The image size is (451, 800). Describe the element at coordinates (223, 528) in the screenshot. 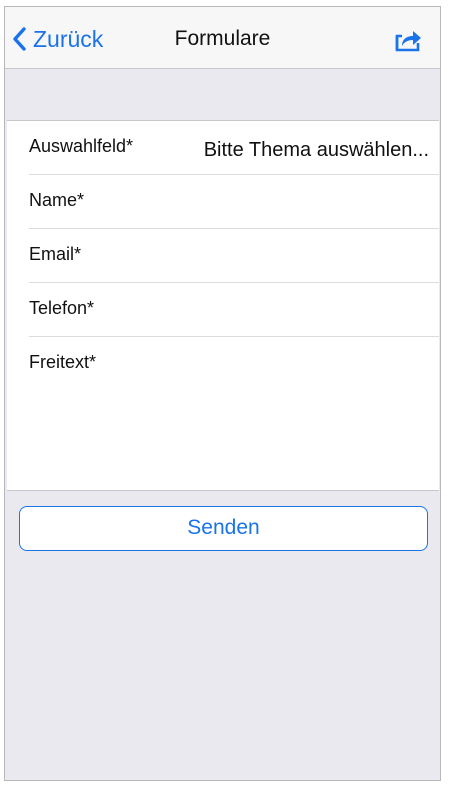

I see `send-button: Senden` at that location.